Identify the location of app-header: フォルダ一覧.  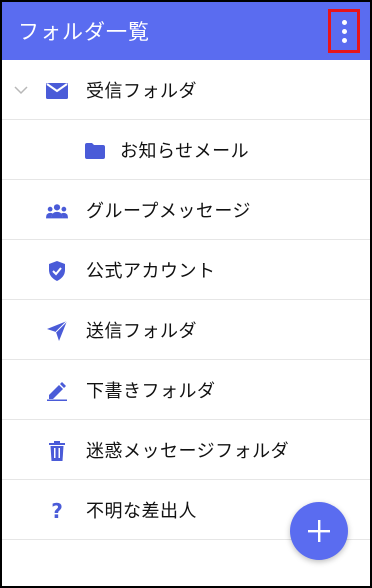
(186, 31).